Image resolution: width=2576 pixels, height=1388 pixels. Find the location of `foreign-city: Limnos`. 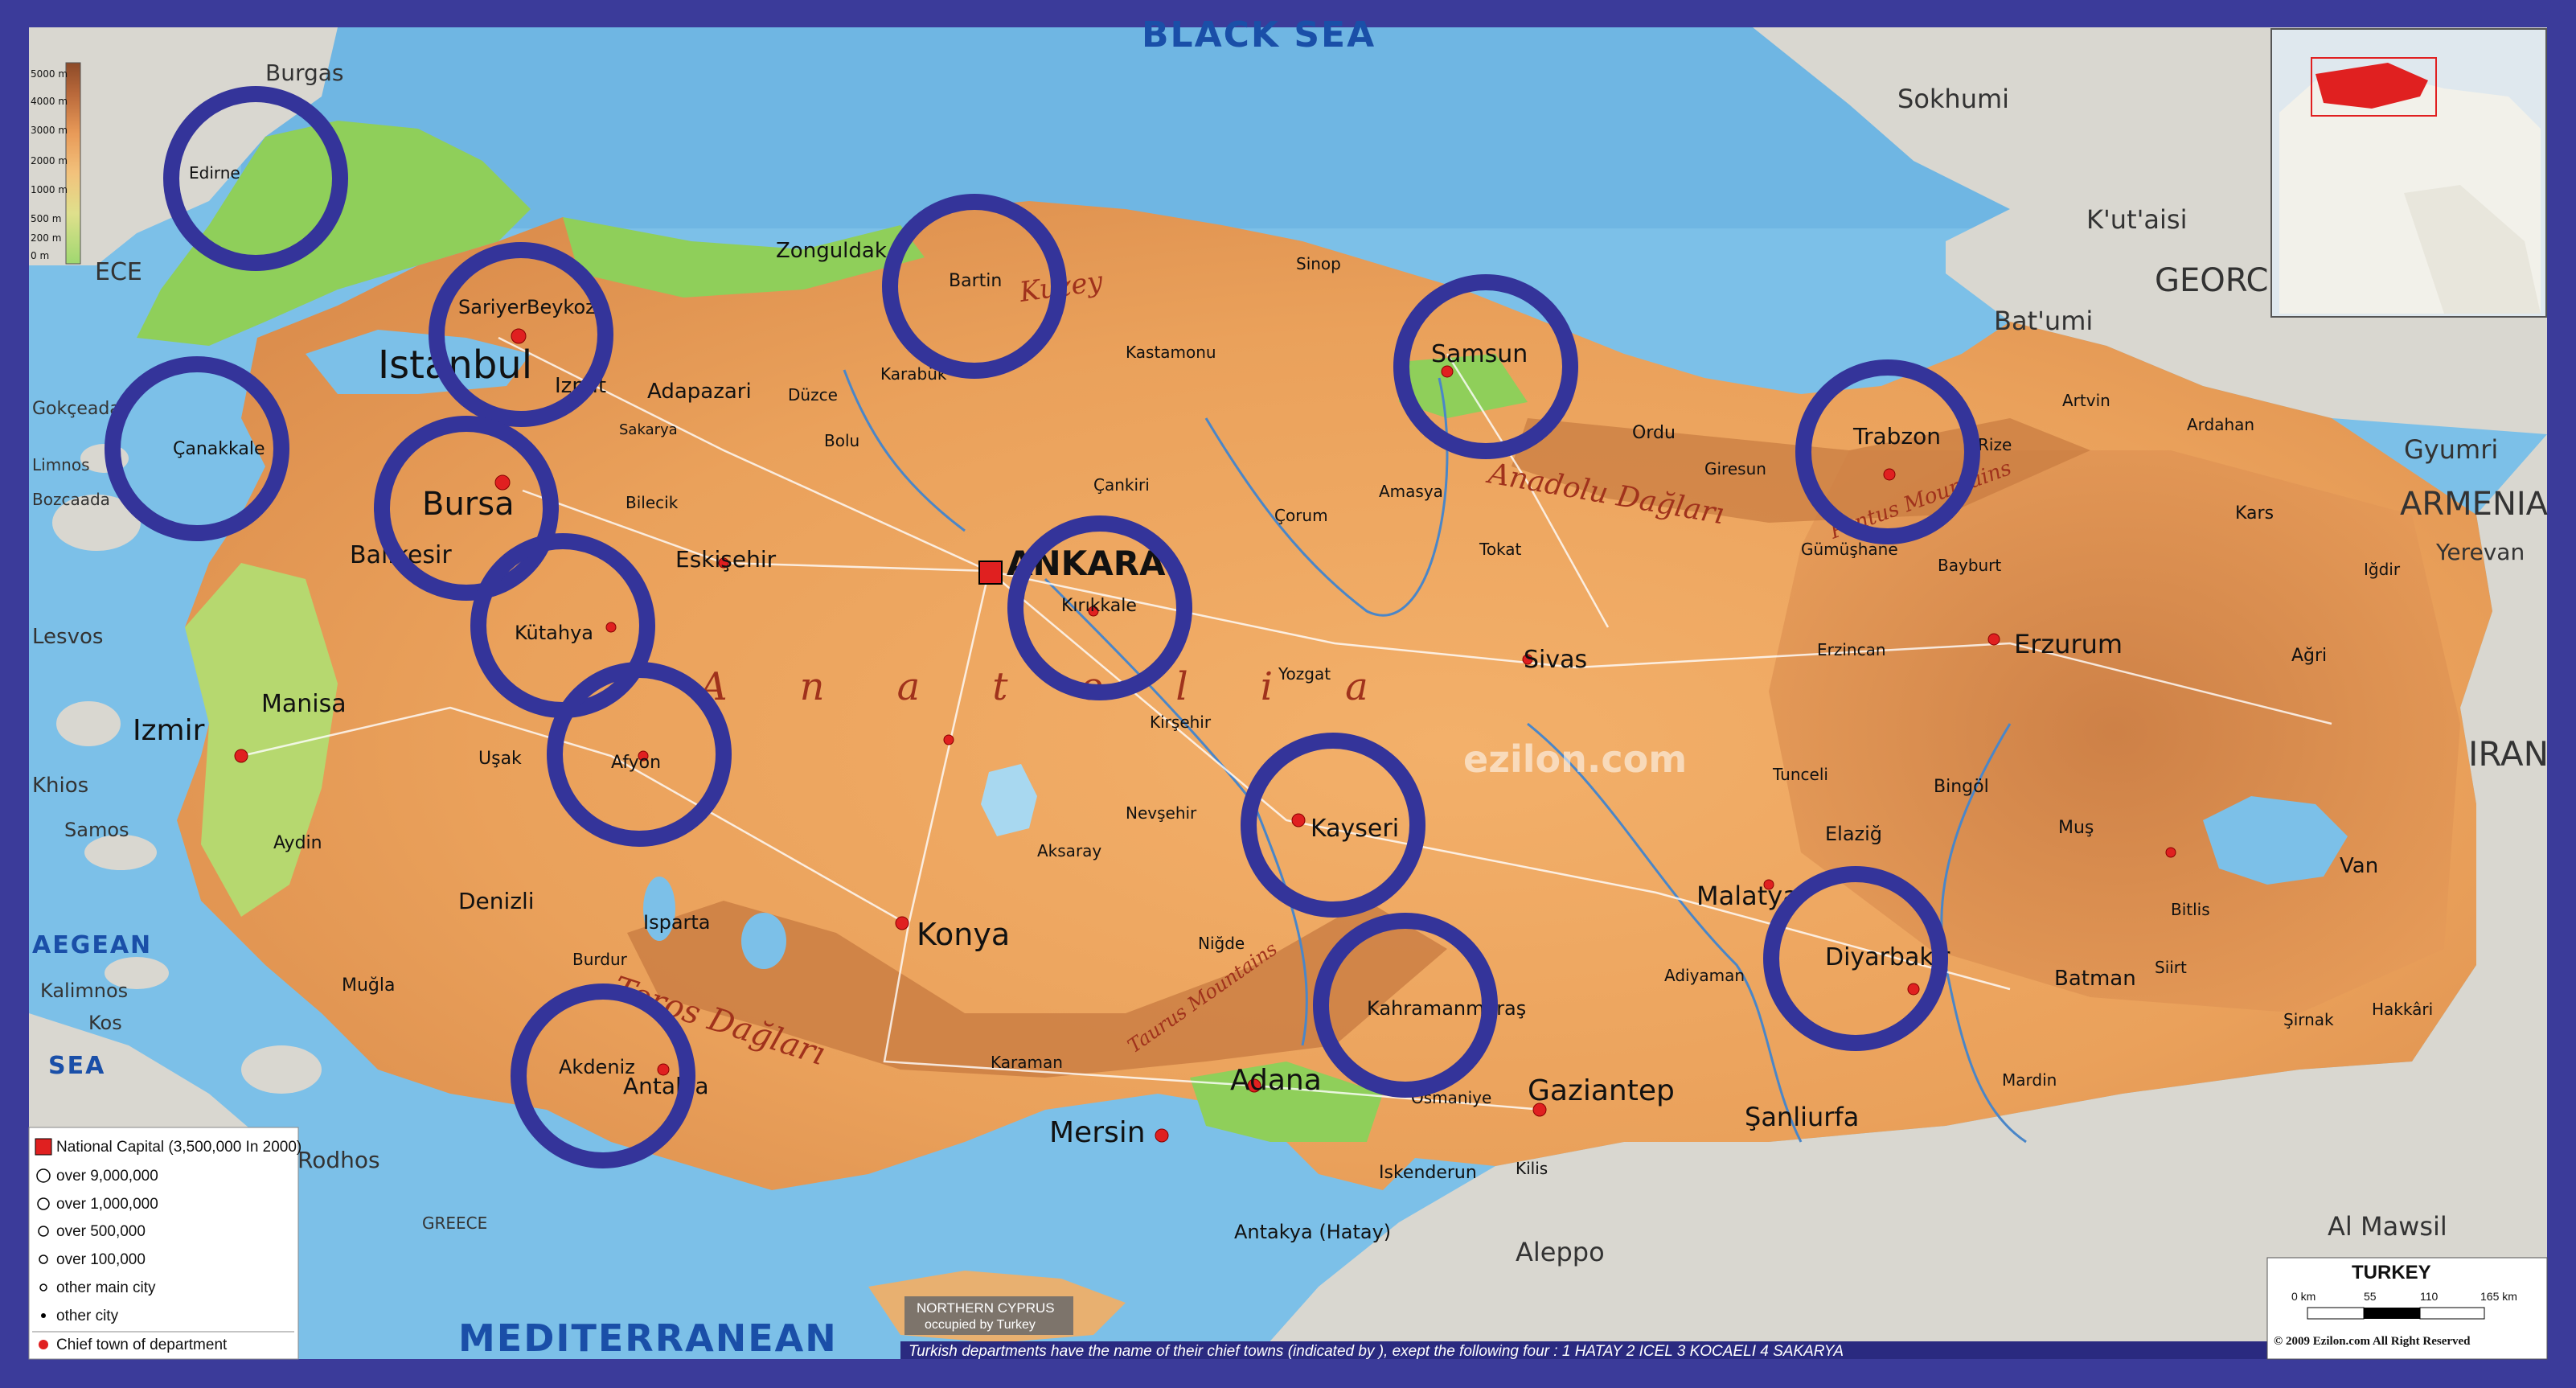

foreign-city: Limnos is located at coordinates (61, 464).